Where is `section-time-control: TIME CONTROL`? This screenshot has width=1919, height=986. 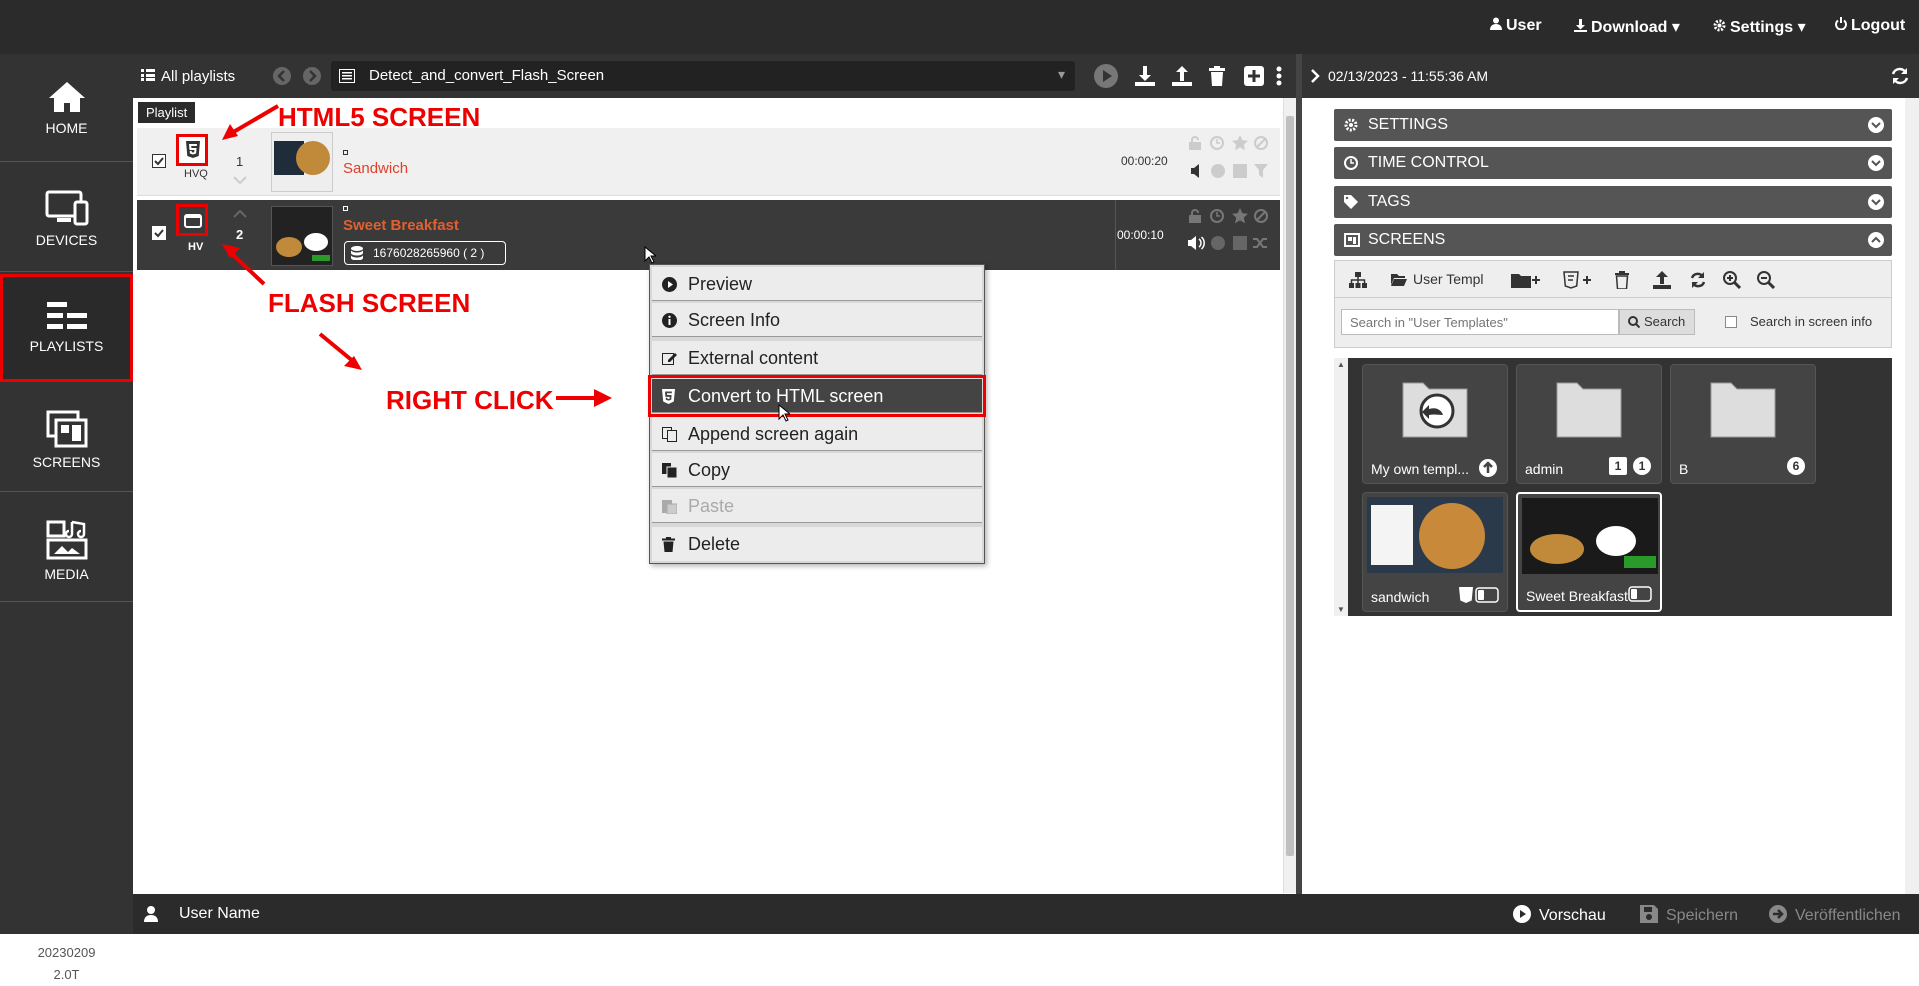 section-time-control: TIME CONTROL is located at coordinates (1613, 163).